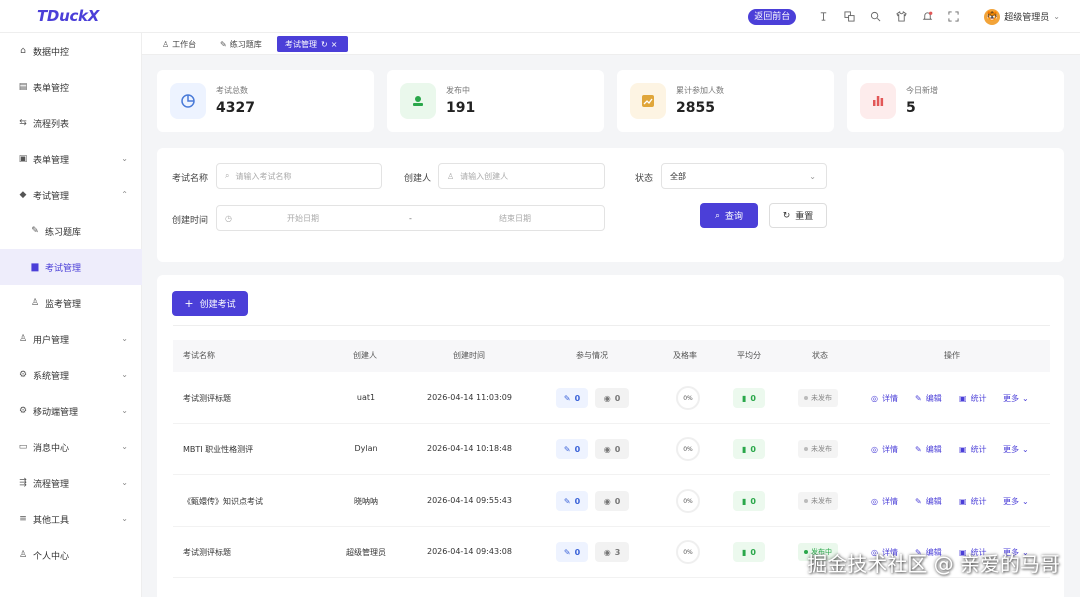  I want to click on chevron-up-icon: ⌃, so click(124, 194).